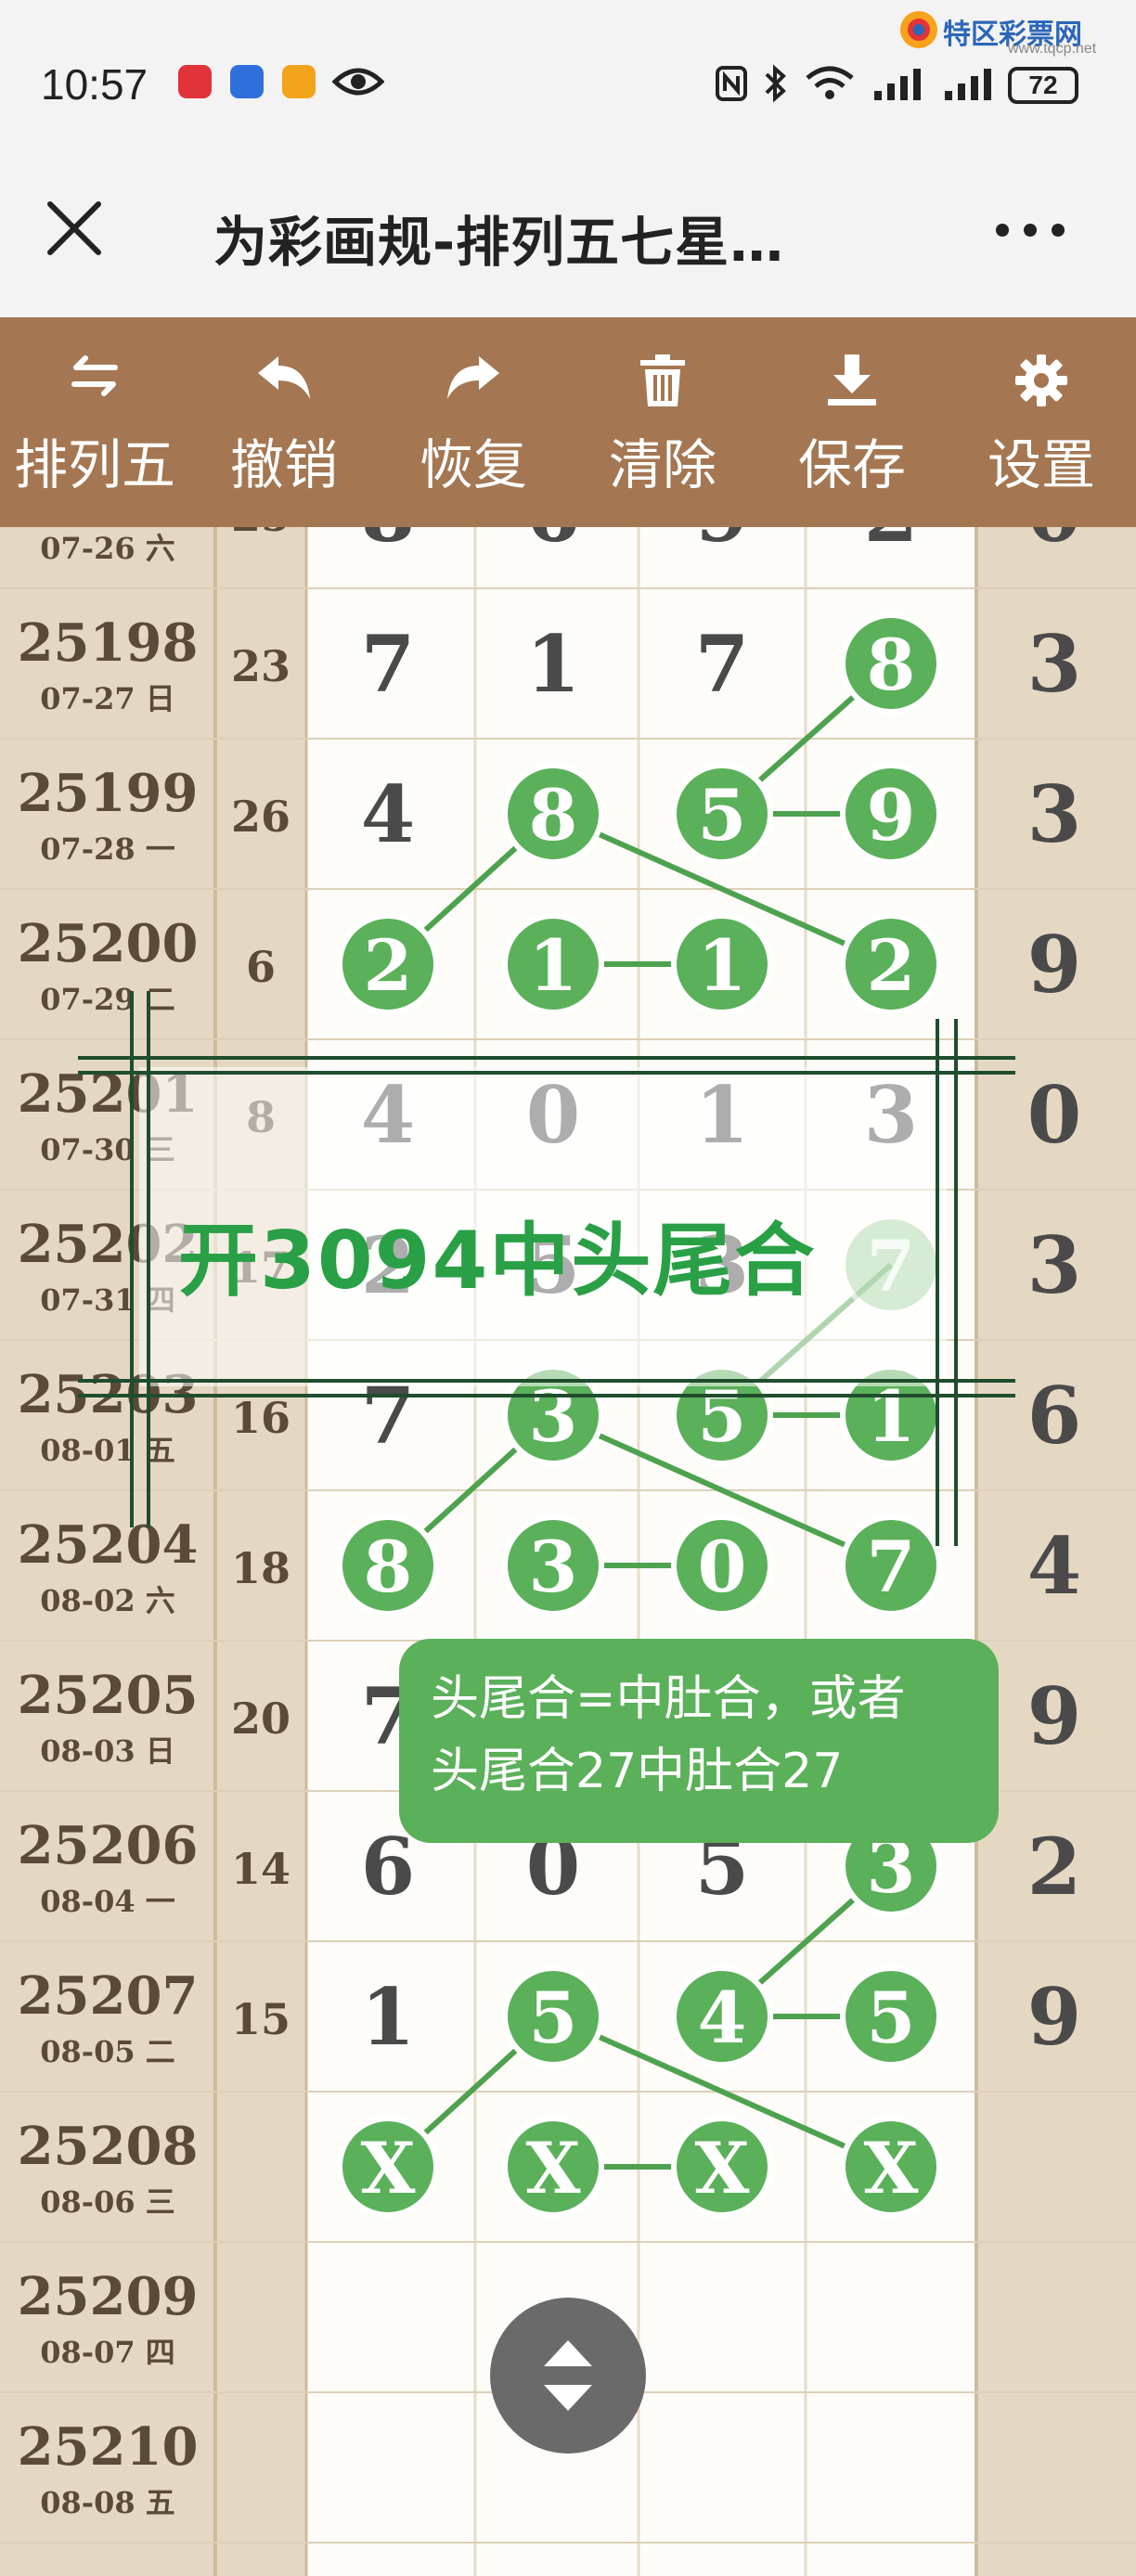 The height and width of the screenshot is (2576, 1136). I want to click on swap-icon, so click(94, 375).